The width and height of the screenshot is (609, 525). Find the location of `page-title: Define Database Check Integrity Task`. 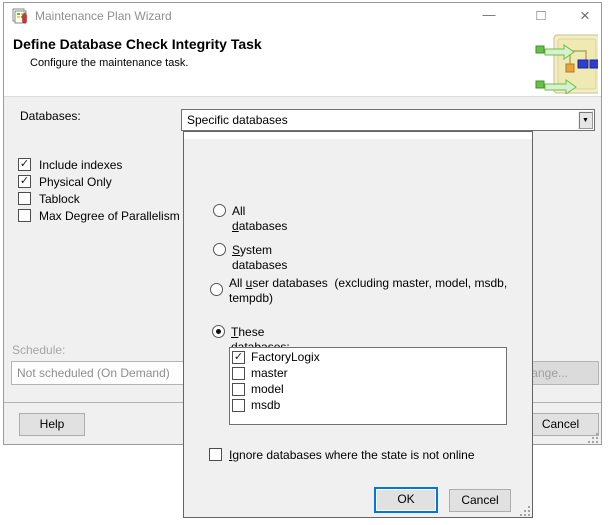

page-title: Define Database Check Integrity Task is located at coordinates (137, 44).